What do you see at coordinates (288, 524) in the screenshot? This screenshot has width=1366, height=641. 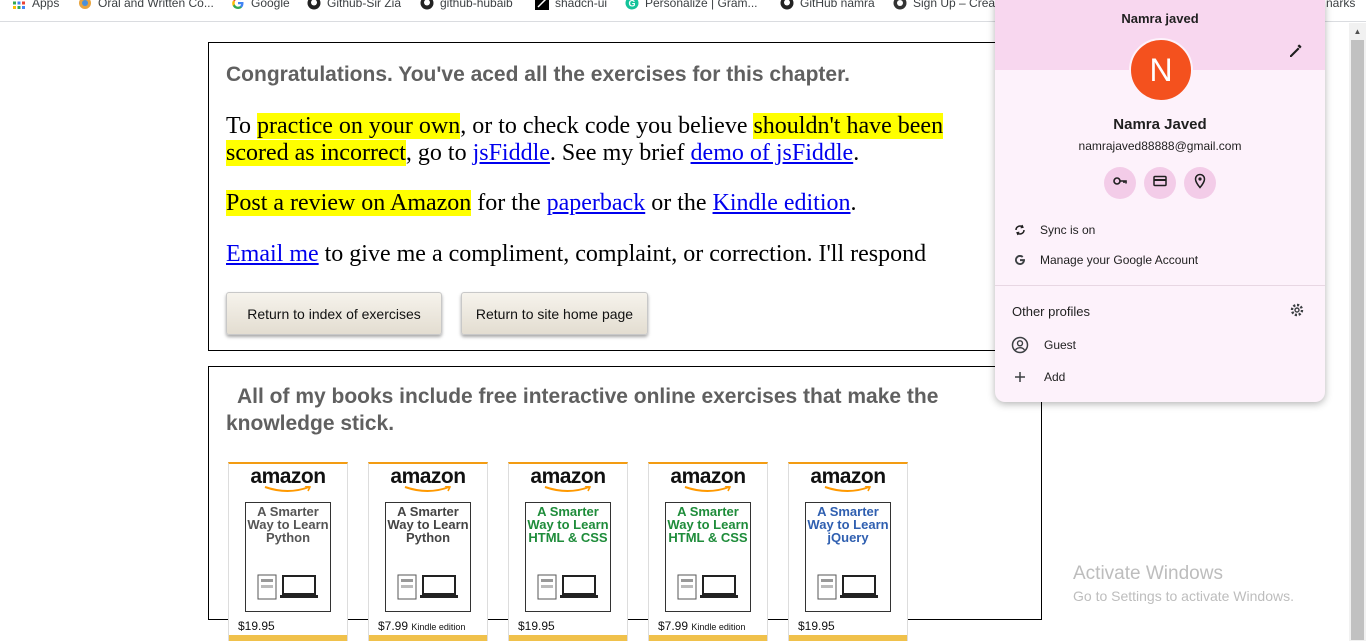 I see `book-title: A Smarter Way to Learn Python` at bounding box center [288, 524].